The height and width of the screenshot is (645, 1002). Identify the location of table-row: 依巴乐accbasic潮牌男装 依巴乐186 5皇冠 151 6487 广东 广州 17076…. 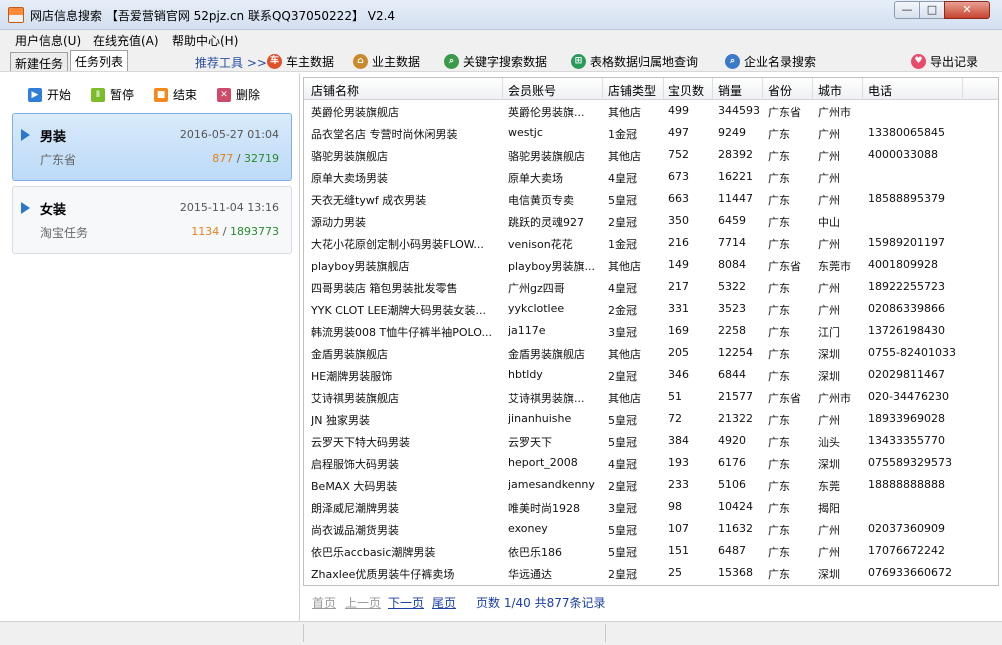
(651, 551).